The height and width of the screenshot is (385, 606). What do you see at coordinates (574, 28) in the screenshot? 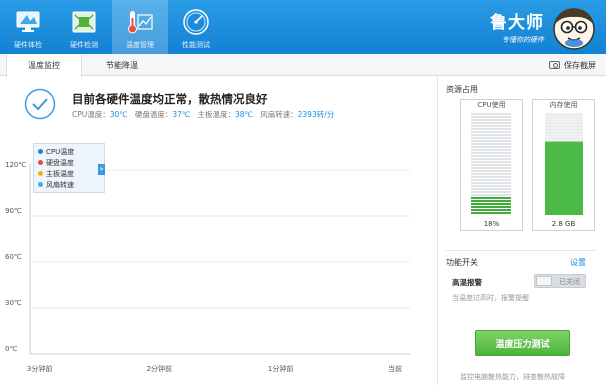
I see `mascot-logo` at bounding box center [574, 28].